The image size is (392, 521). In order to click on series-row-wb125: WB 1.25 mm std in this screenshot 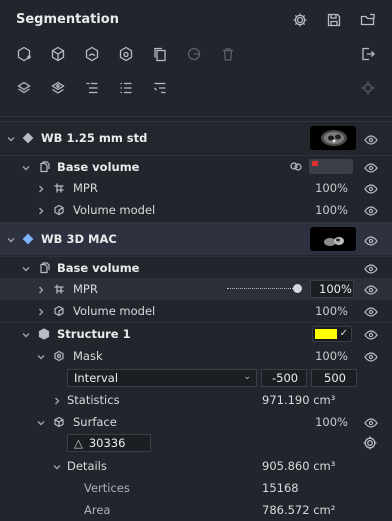, I will do `click(196, 137)`.